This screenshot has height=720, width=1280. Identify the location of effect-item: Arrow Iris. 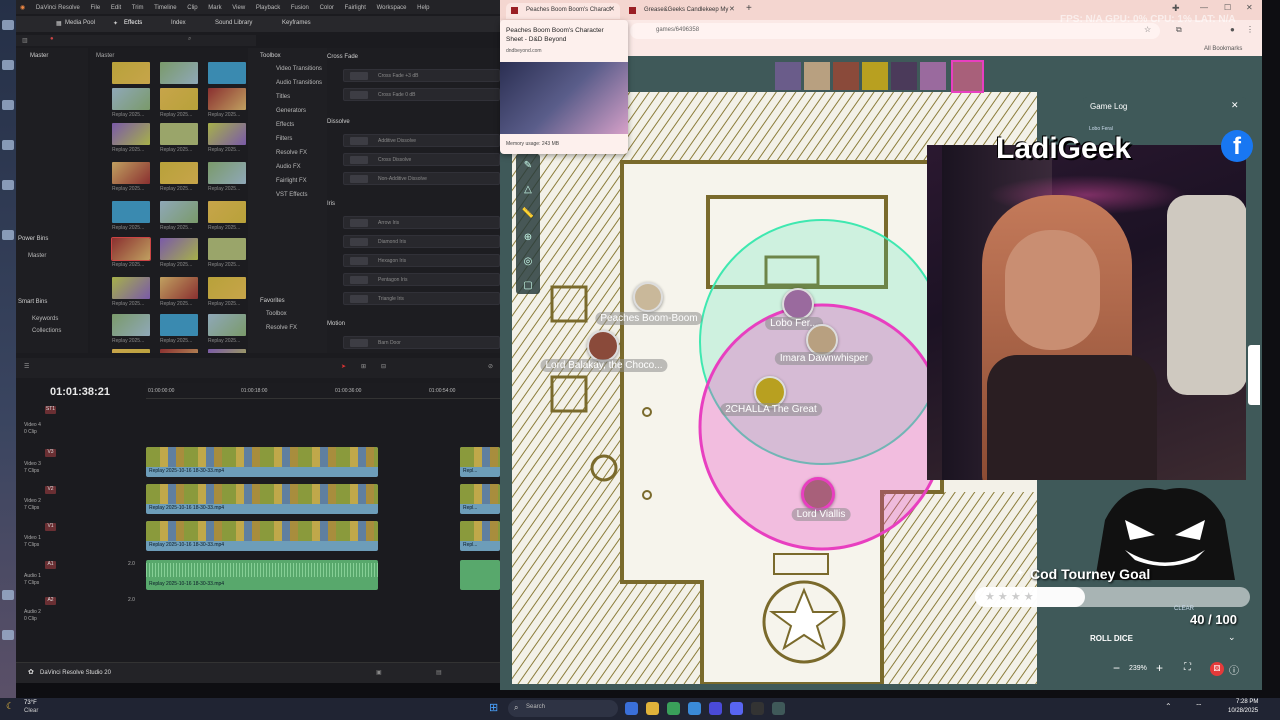
(421, 222).